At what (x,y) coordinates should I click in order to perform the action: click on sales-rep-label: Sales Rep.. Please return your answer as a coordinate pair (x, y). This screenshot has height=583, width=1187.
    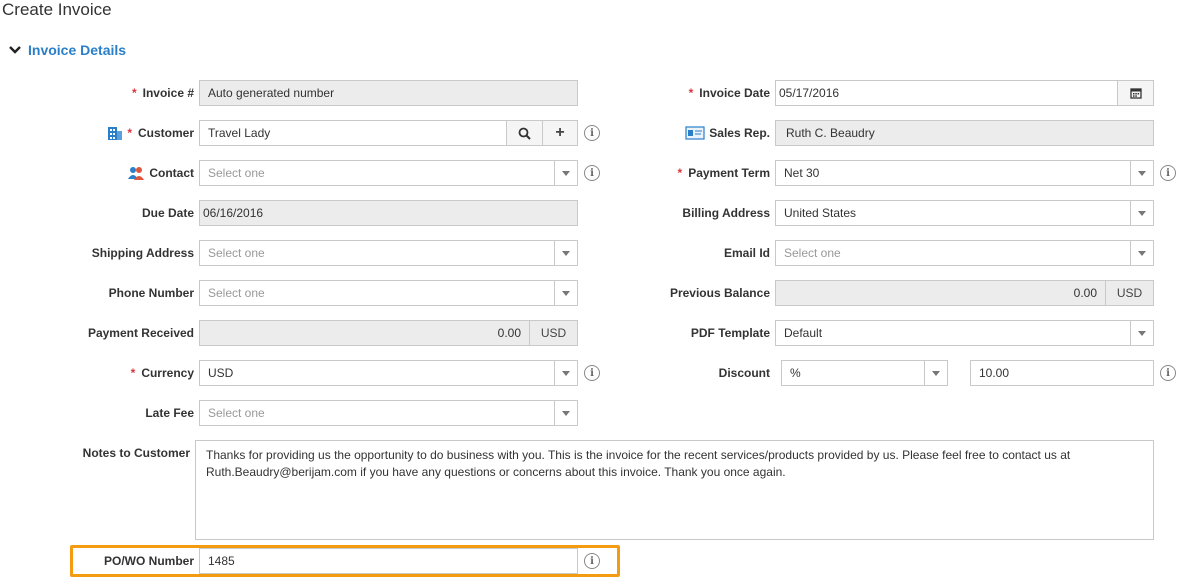
    Looking at the image, I should click on (695, 133).